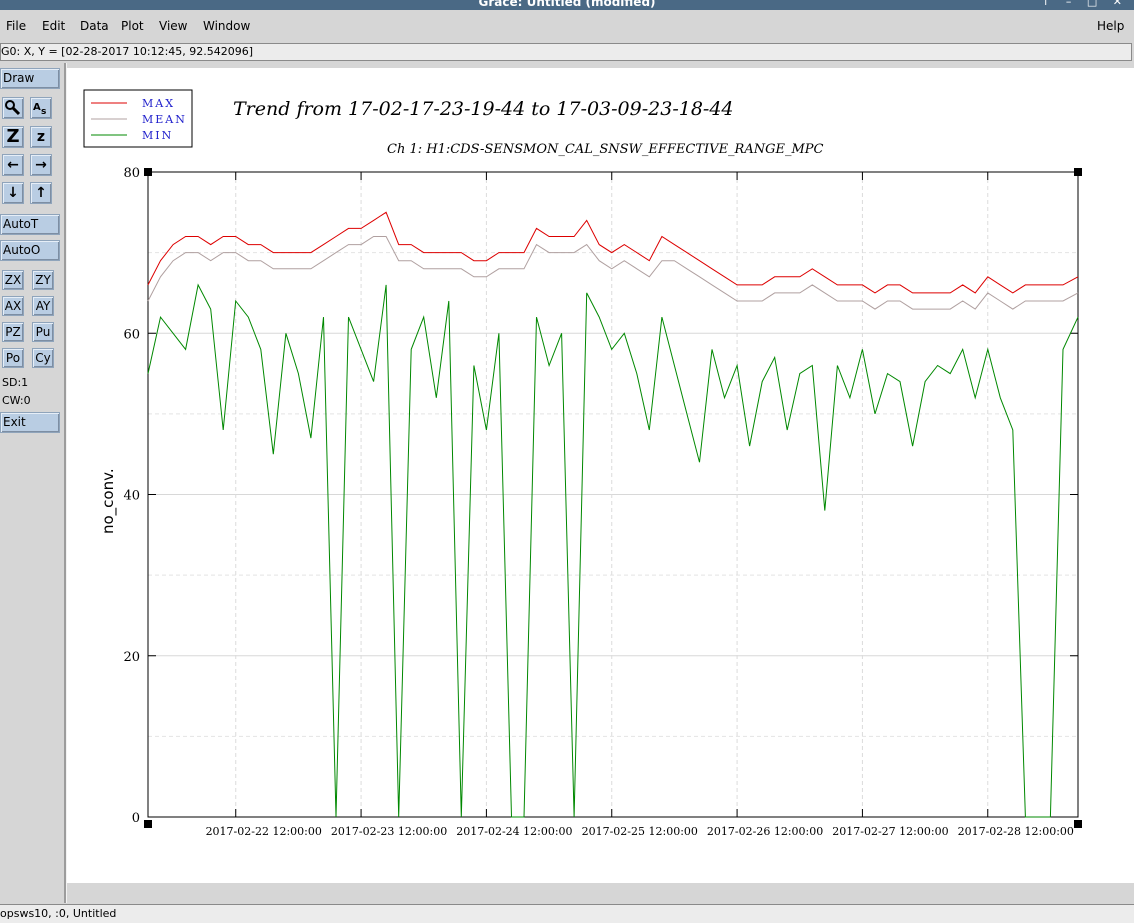 The height and width of the screenshot is (923, 1134). I want to click on frame-handle-top-right, so click(1078, 172).